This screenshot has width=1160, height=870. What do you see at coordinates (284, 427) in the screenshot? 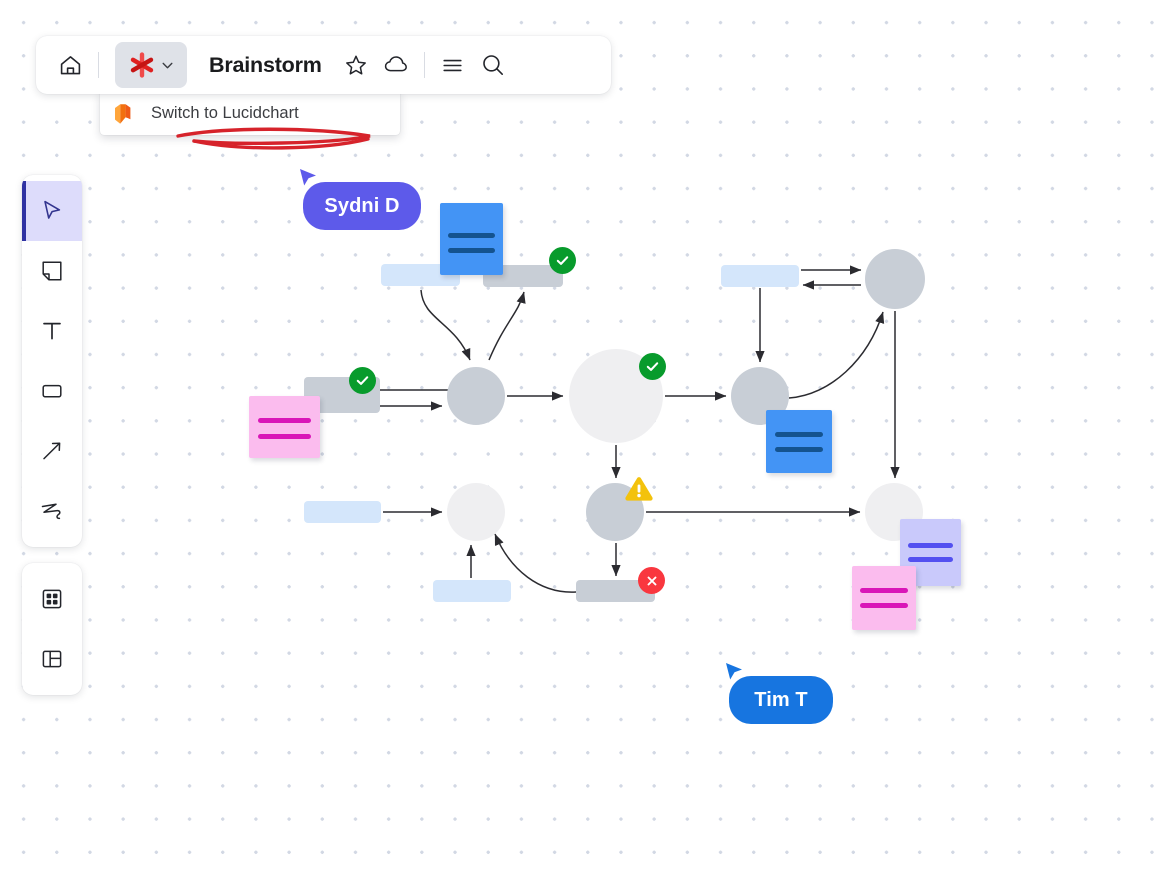
I see `pink-note-left` at bounding box center [284, 427].